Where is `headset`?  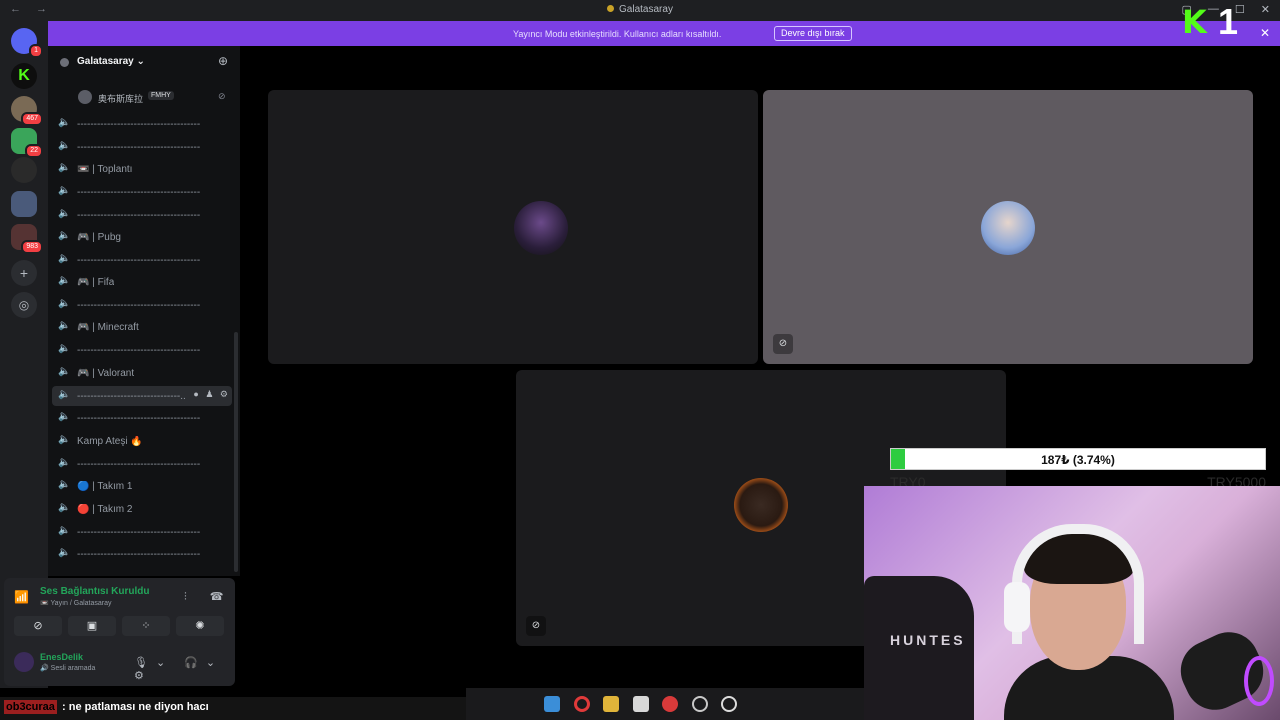 headset is located at coordinates (1078, 584).